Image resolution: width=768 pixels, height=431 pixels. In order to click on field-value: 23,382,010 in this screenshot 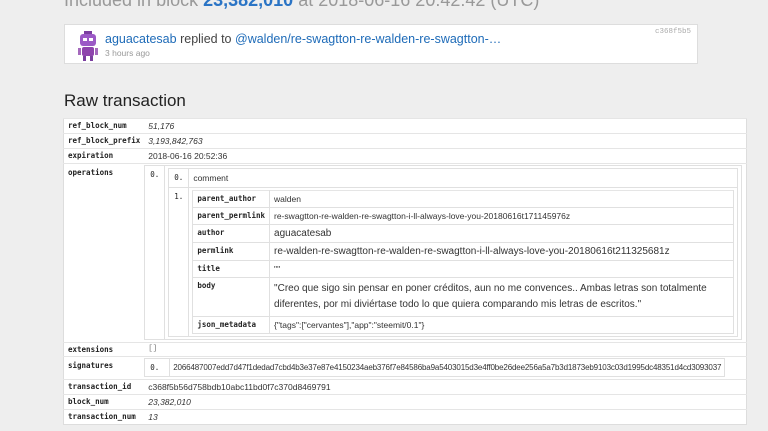, I will do `click(445, 402)`.